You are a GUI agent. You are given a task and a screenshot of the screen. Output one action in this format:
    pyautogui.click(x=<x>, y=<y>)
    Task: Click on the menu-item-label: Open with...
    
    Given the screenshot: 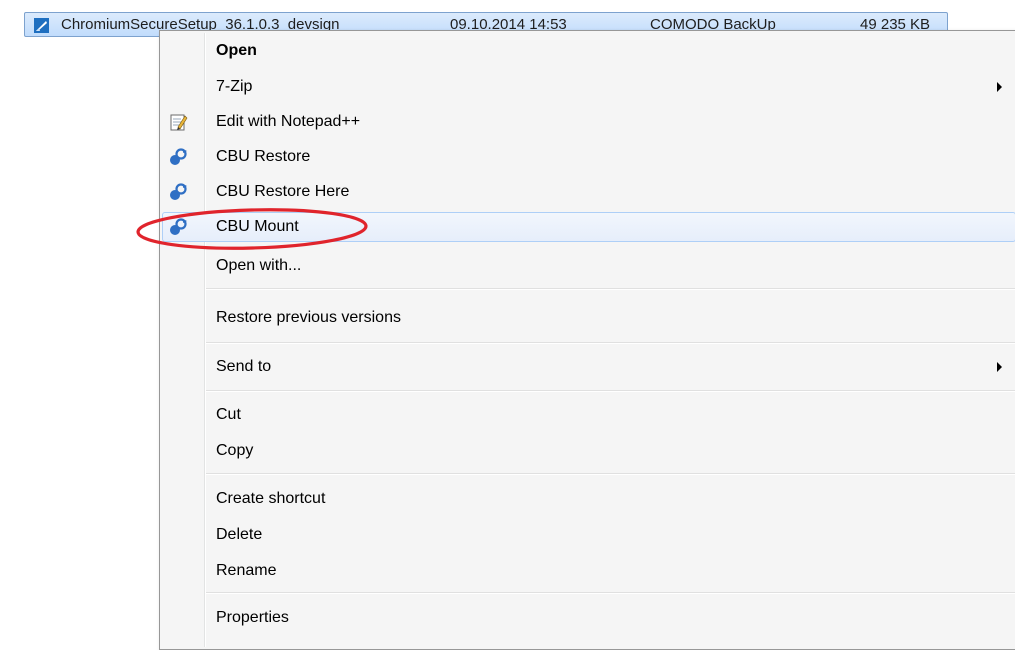 What is the action you would take?
    pyautogui.click(x=259, y=265)
    